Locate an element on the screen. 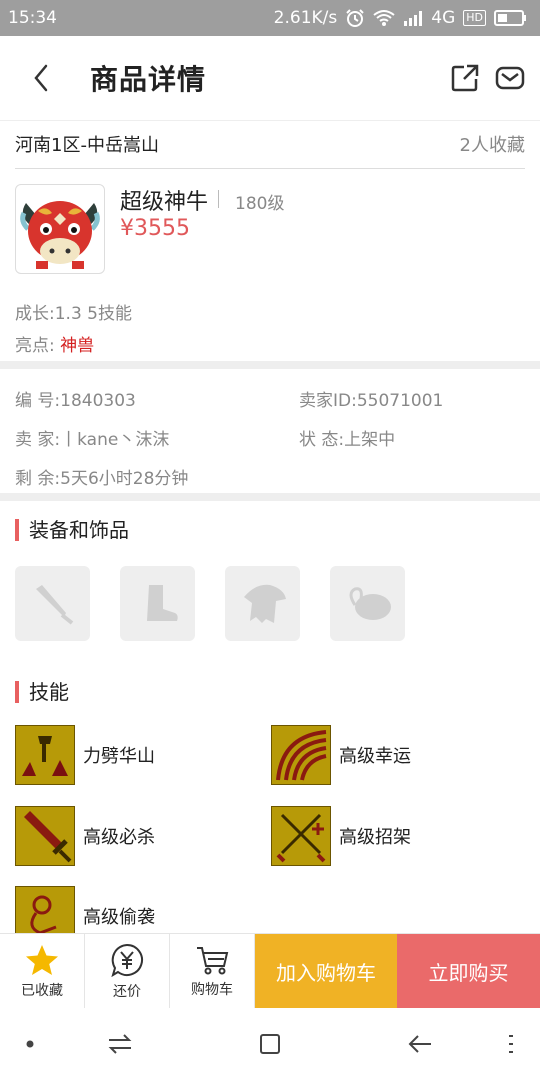  nav-switch-button is located at coordinates (120, 1044).